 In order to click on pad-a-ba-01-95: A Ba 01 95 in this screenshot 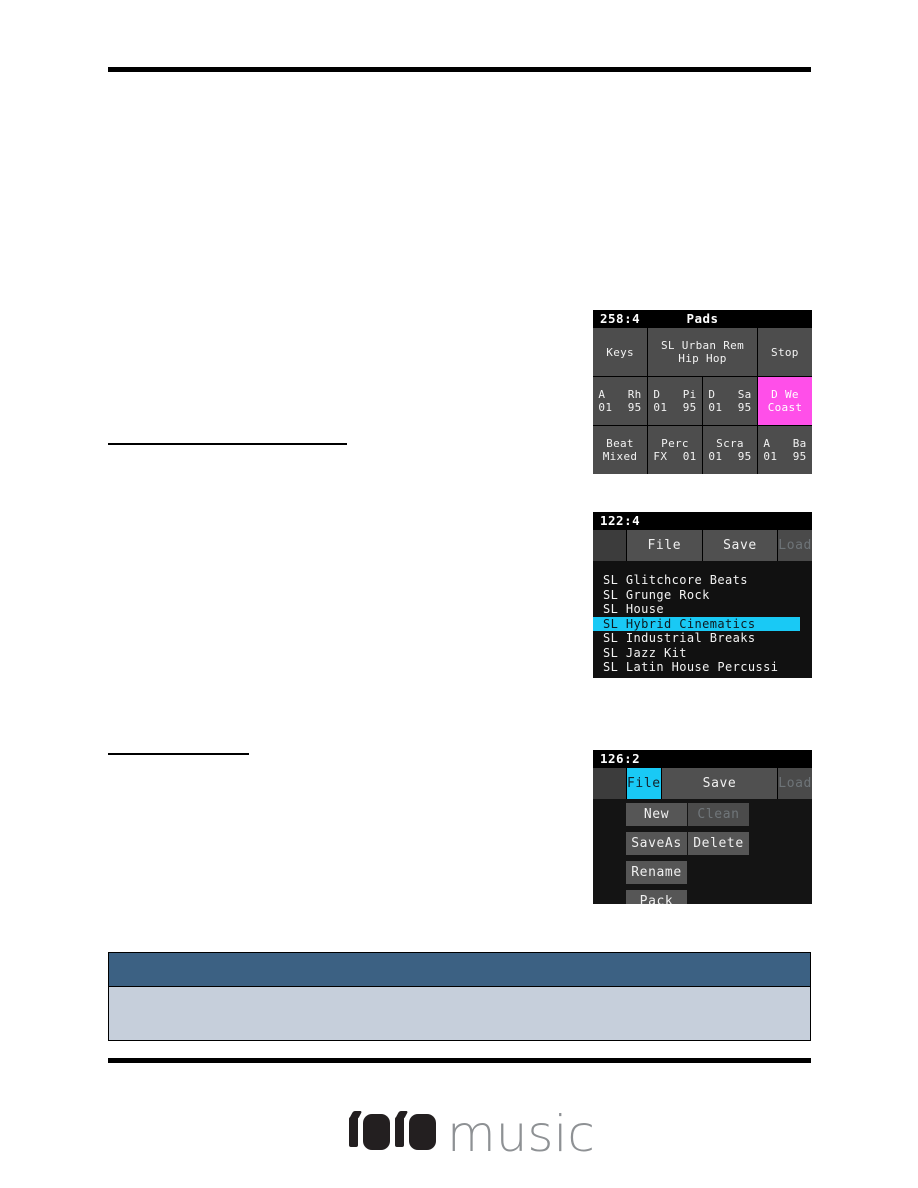, I will do `click(785, 450)`.